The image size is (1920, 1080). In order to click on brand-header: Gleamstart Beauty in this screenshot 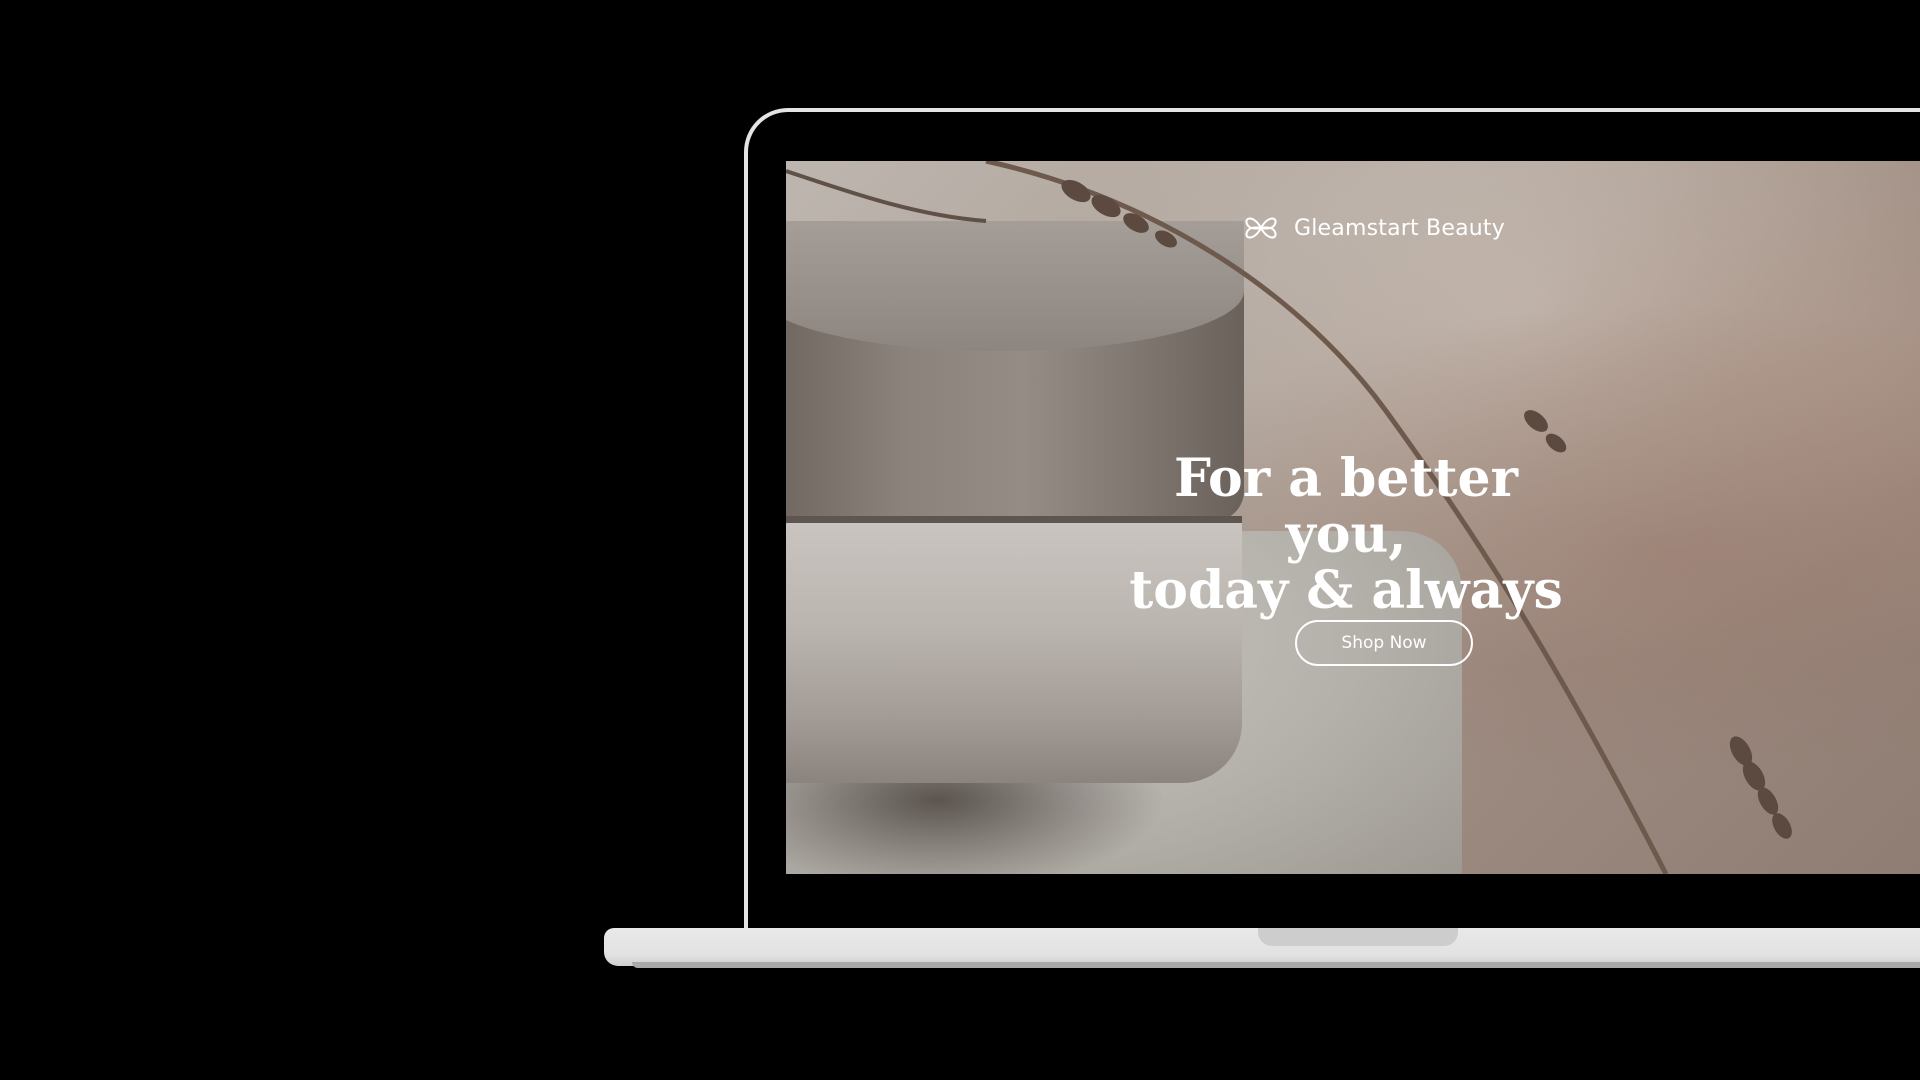, I will do `click(1373, 228)`.